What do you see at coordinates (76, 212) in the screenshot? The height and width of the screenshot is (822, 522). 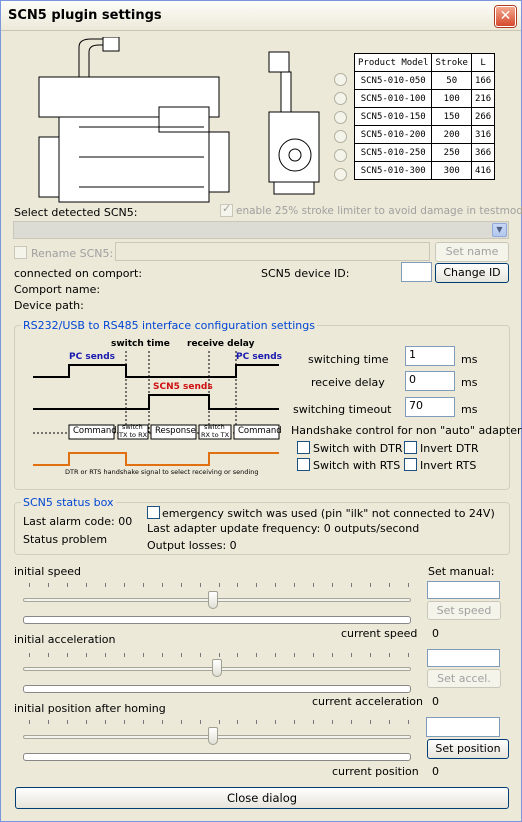 I see `select-scn5-label: Select detected SCN5:` at bounding box center [76, 212].